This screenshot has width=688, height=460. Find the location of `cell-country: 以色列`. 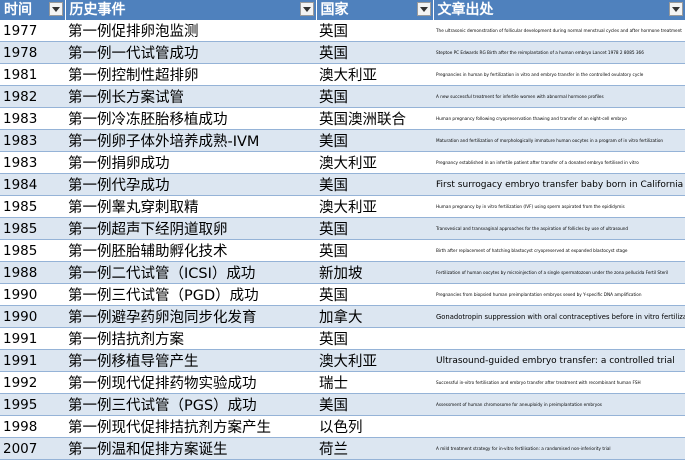

cell-country: 以色列 is located at coordinates (374, 426).